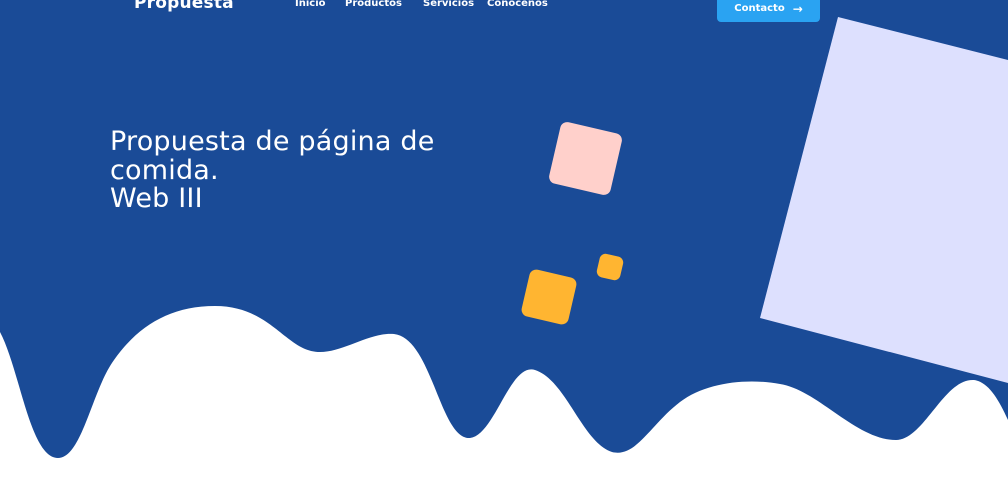  What do you see at coordinates (797, 8) in the screenshot?
I see `arrow-right-icon: →` at bounding box center [797, 8].